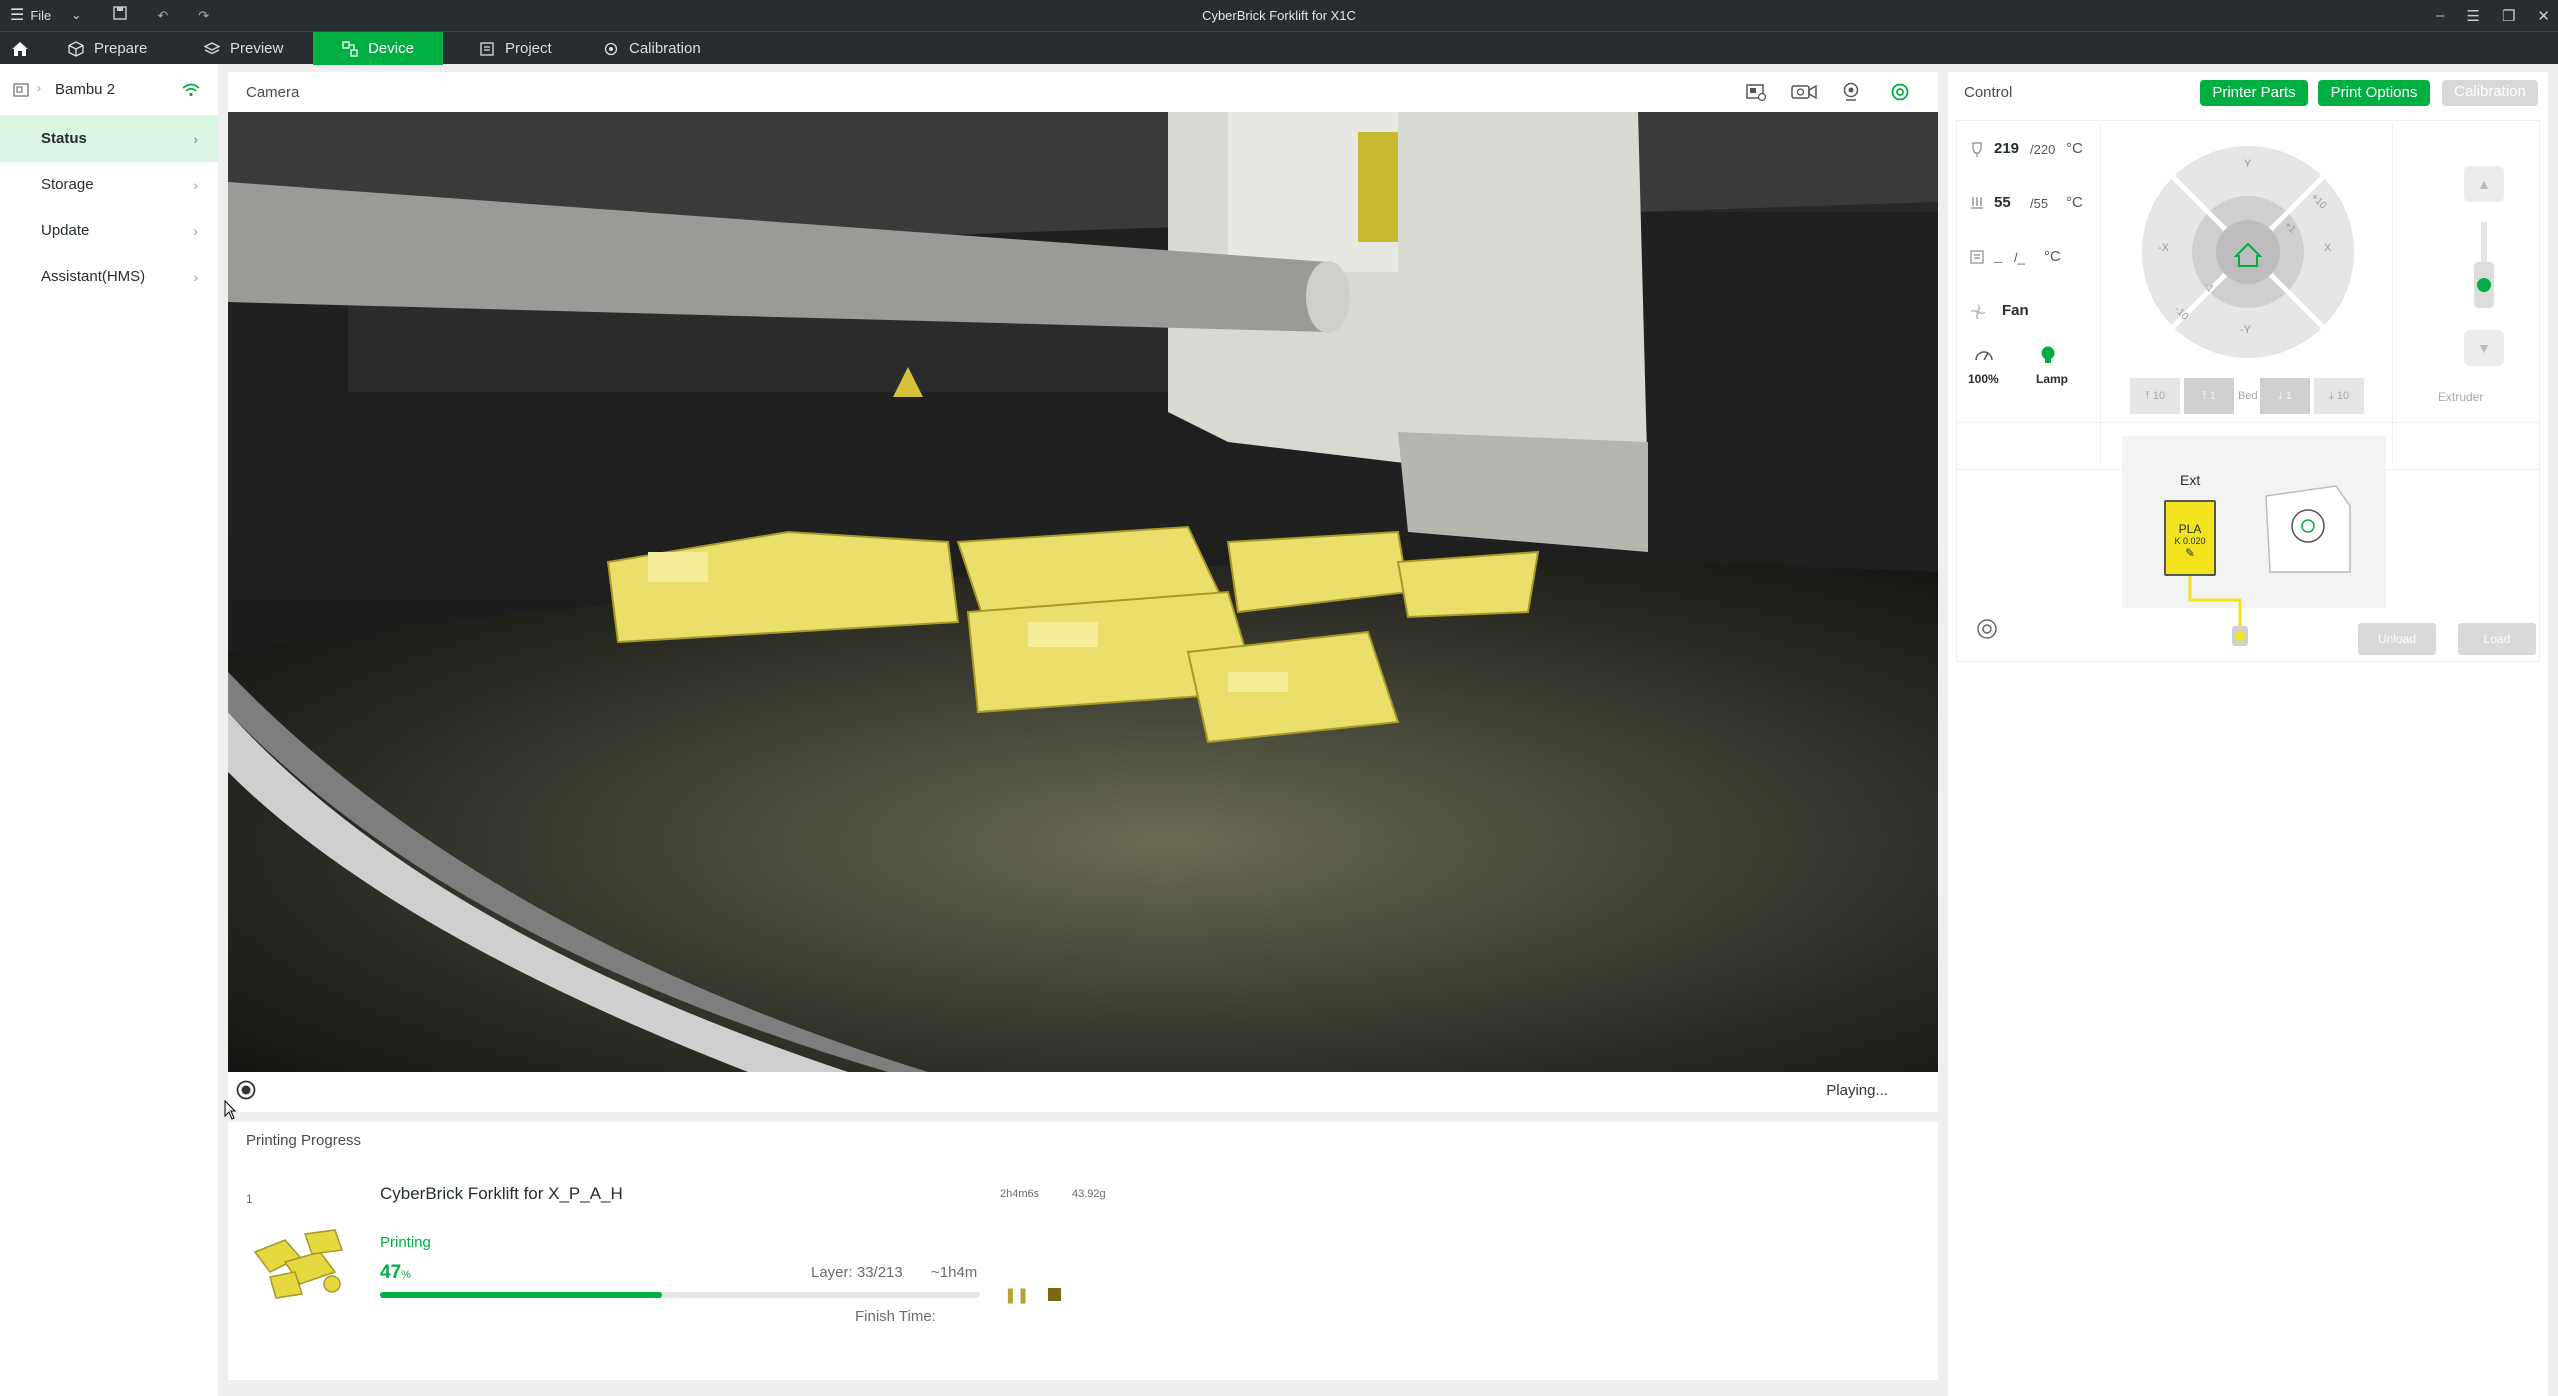 The image size is (2558, 1396). I want to click on progress-percent: 47%, so click(395, 1273).